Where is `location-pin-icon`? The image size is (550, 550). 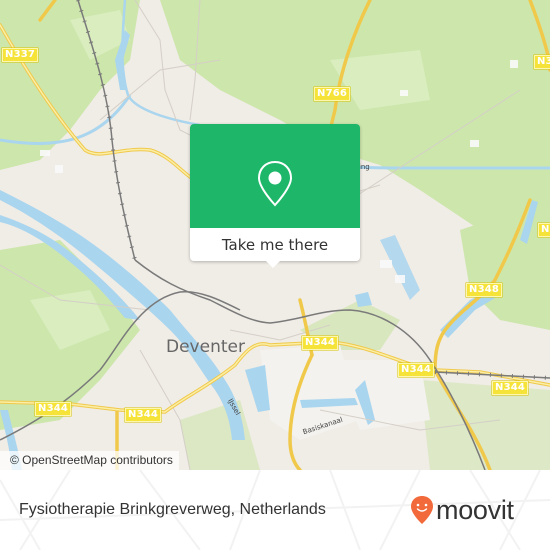
location-pin-icon is located at coordinates (275, 183).